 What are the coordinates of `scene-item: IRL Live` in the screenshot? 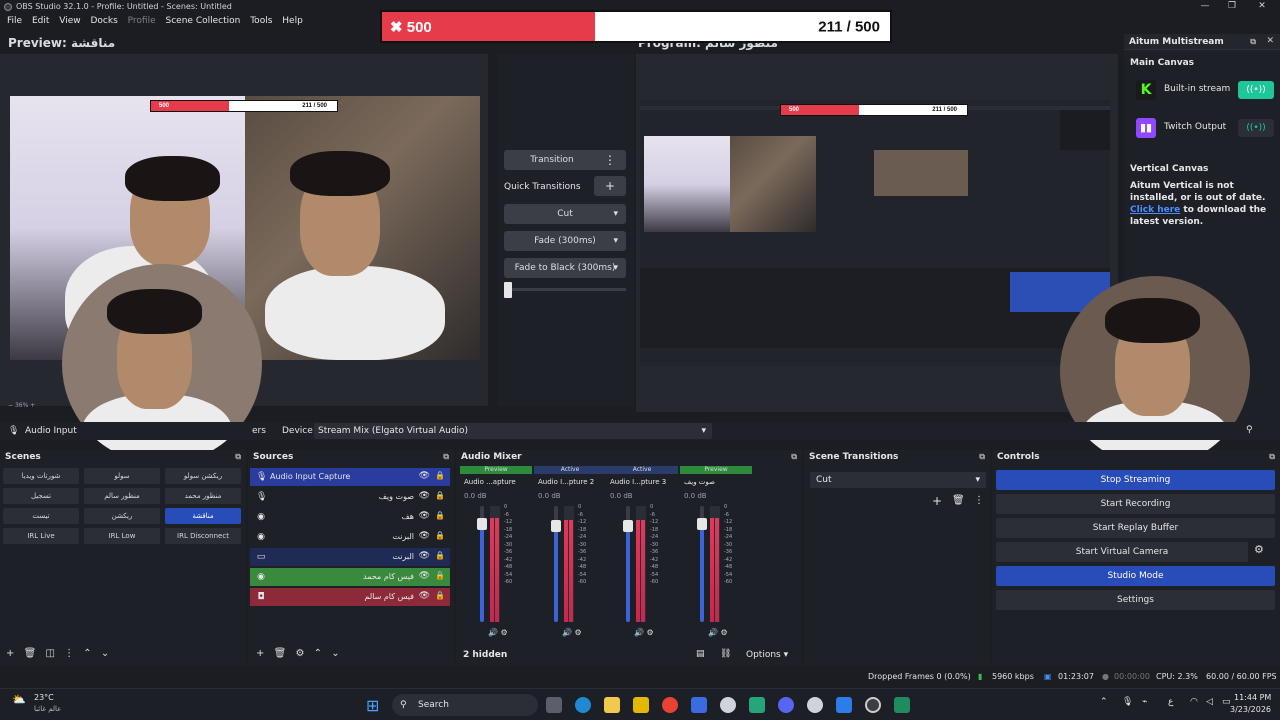 It's located at (41, 536).